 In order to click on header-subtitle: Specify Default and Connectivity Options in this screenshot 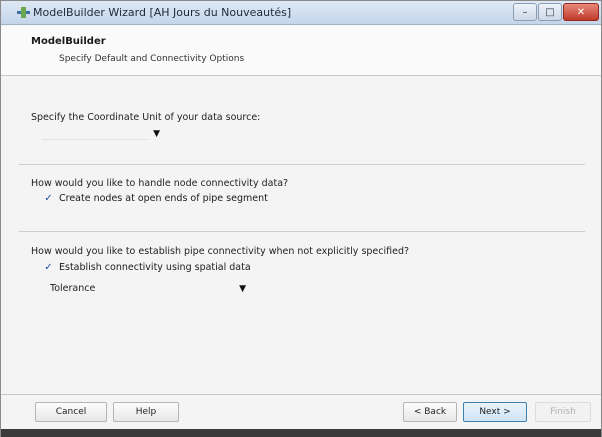, I will do `click(152, 59)`.